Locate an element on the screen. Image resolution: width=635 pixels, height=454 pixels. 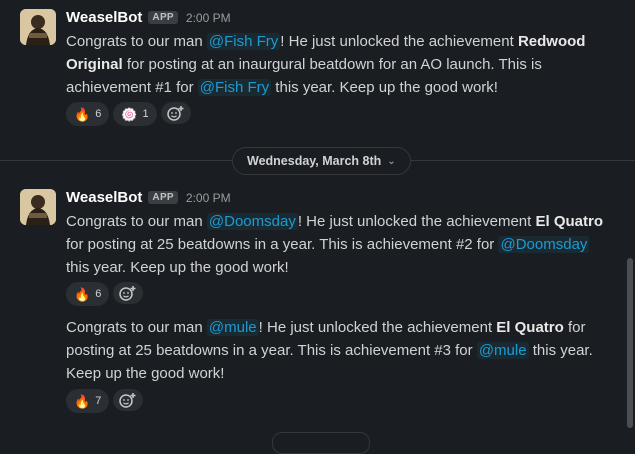
jump-to-bottom-pill is located at coordinates (321, 443).